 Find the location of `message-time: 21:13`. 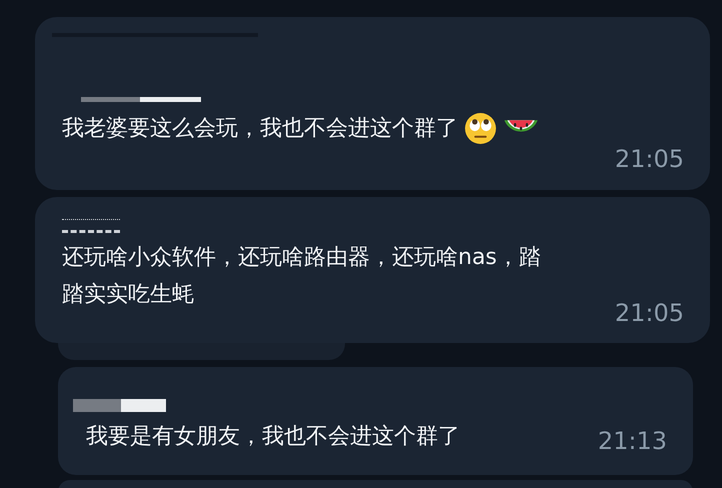

message-time: 21:13 is located at coordinates (632, 441).